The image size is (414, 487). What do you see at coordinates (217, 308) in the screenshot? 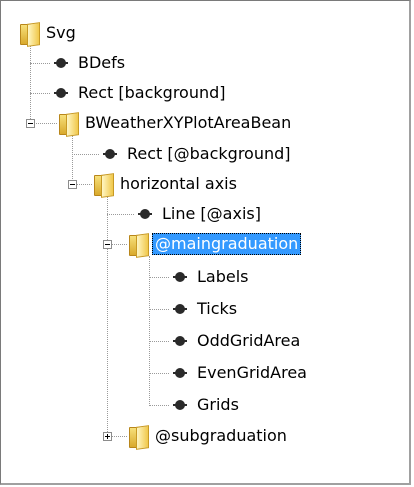
I see `tree-node-label: Ticks` at bounding box center [217, 308].